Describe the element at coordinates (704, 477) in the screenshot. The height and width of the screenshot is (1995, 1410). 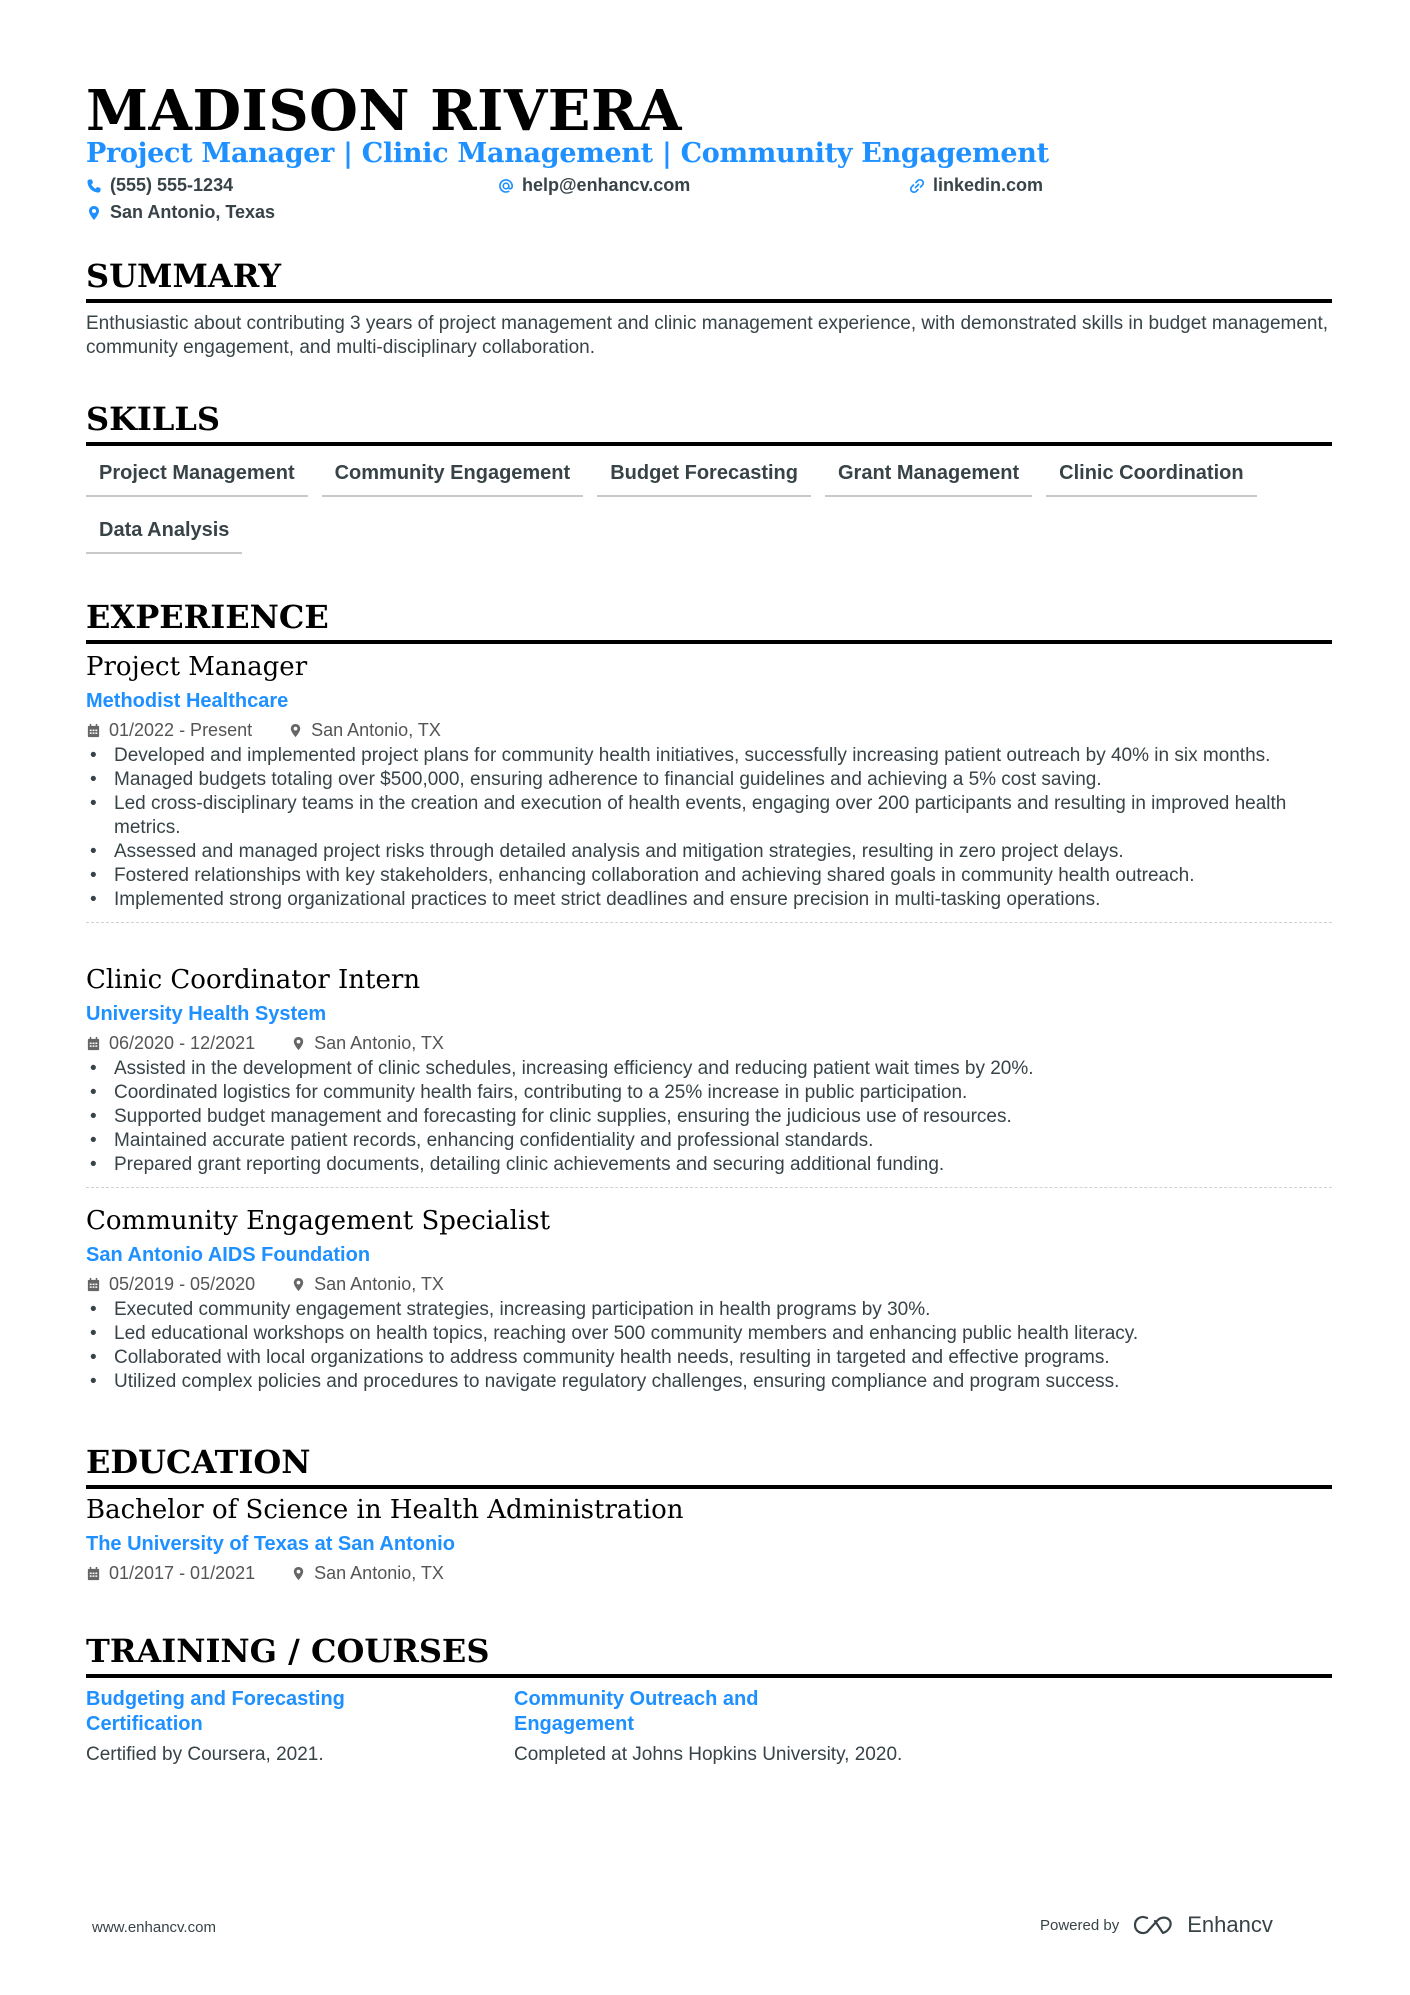
I see `skill-tag: Budget Forecasting` at that location.